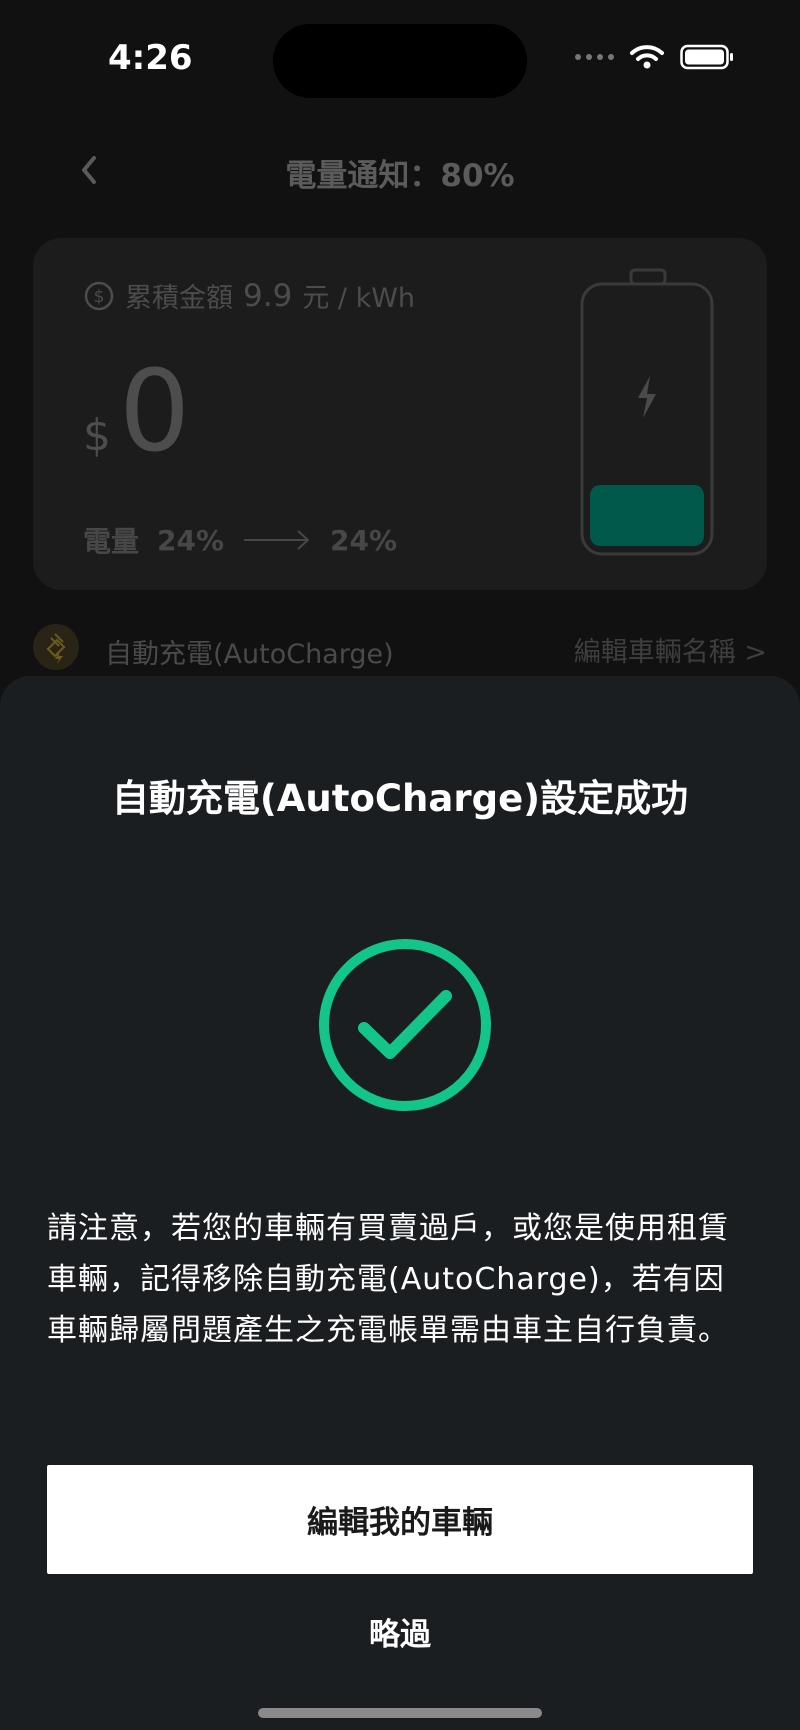 The image size is (800, 1730). What do you see at coordinates (400, 1713) in the screenshot?
I see `home-indicator` at bounding box center [400, 1713].